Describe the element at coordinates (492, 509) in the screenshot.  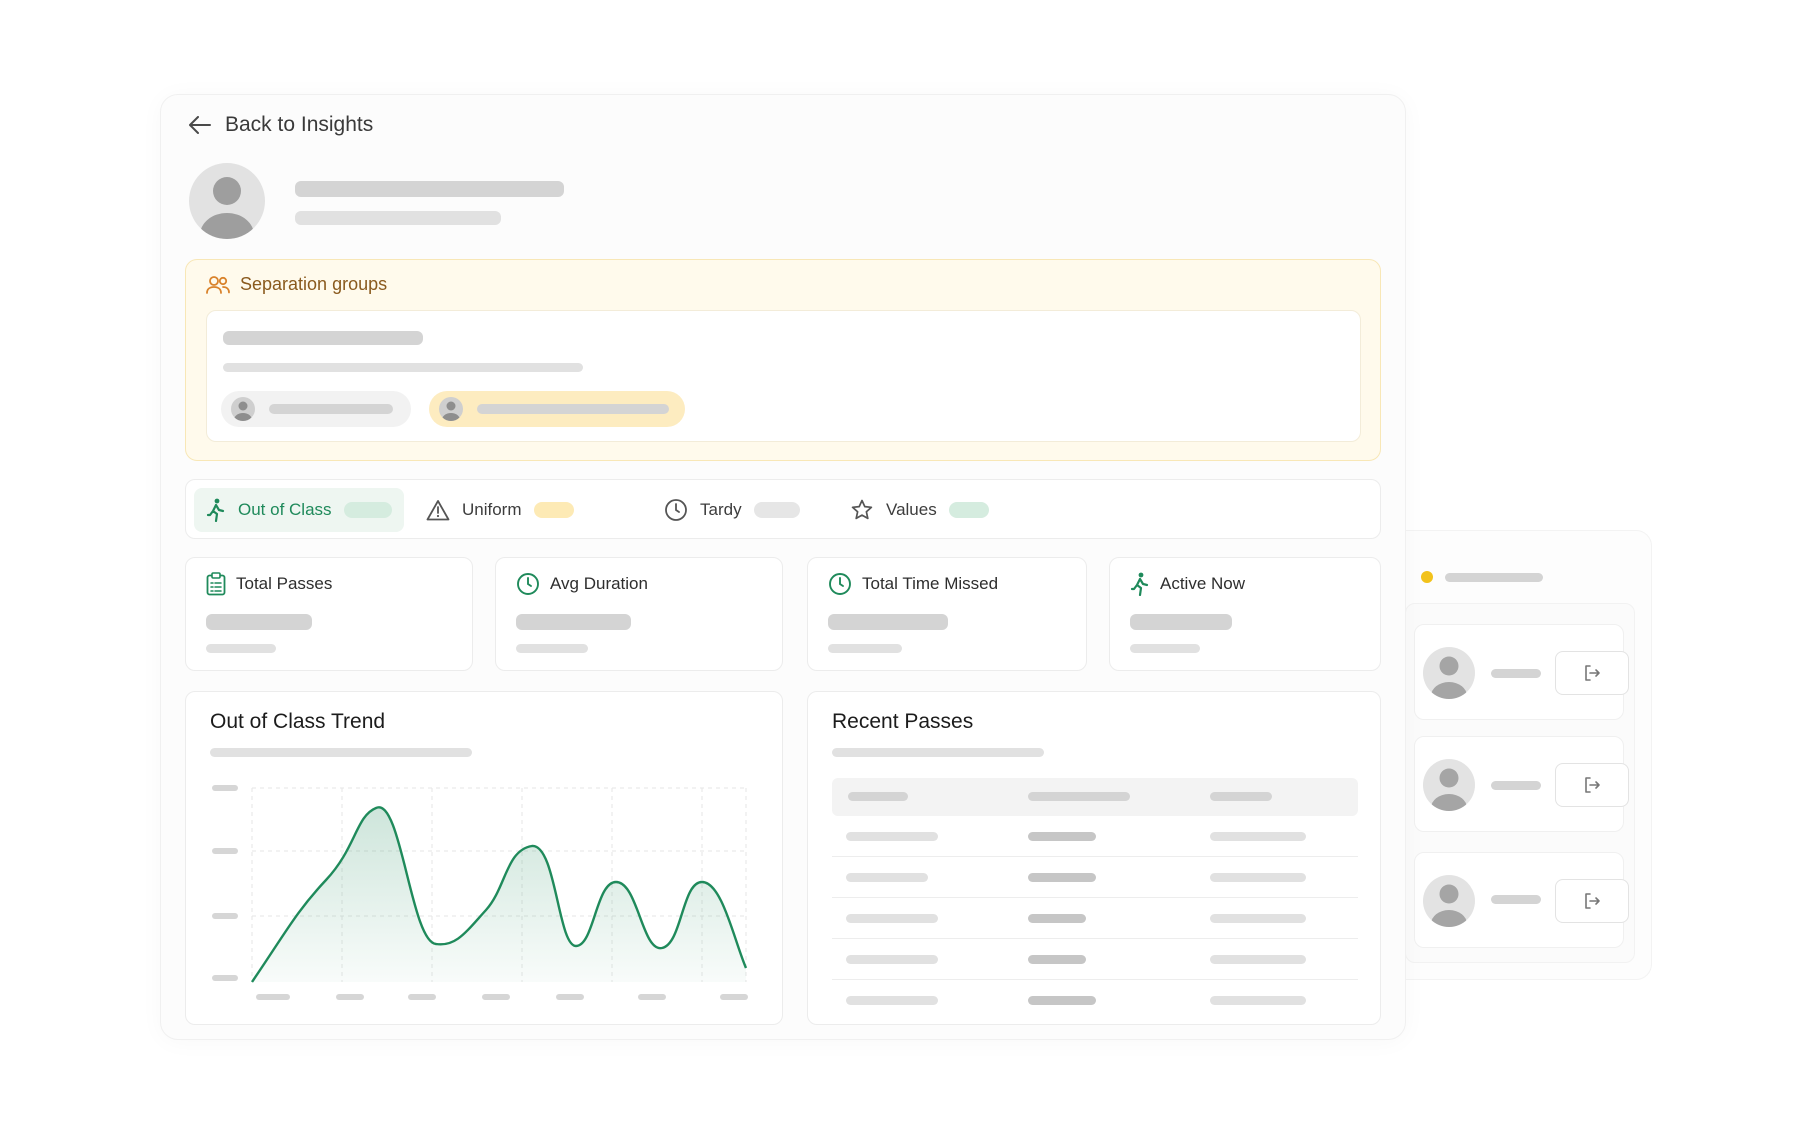
I see `tab-label: Uniform` at that location.